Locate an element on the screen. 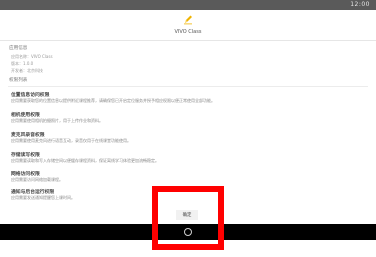  divider is located at coordinates (188, 86).